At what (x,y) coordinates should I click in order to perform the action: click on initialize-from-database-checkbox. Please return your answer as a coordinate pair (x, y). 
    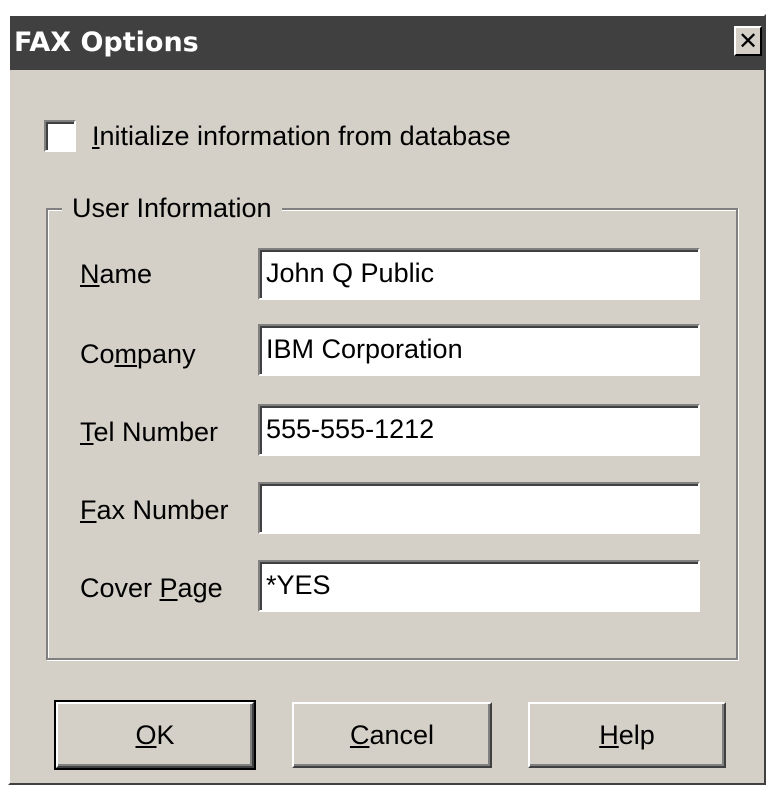
    Looking at the image, I should click on (60, 136).